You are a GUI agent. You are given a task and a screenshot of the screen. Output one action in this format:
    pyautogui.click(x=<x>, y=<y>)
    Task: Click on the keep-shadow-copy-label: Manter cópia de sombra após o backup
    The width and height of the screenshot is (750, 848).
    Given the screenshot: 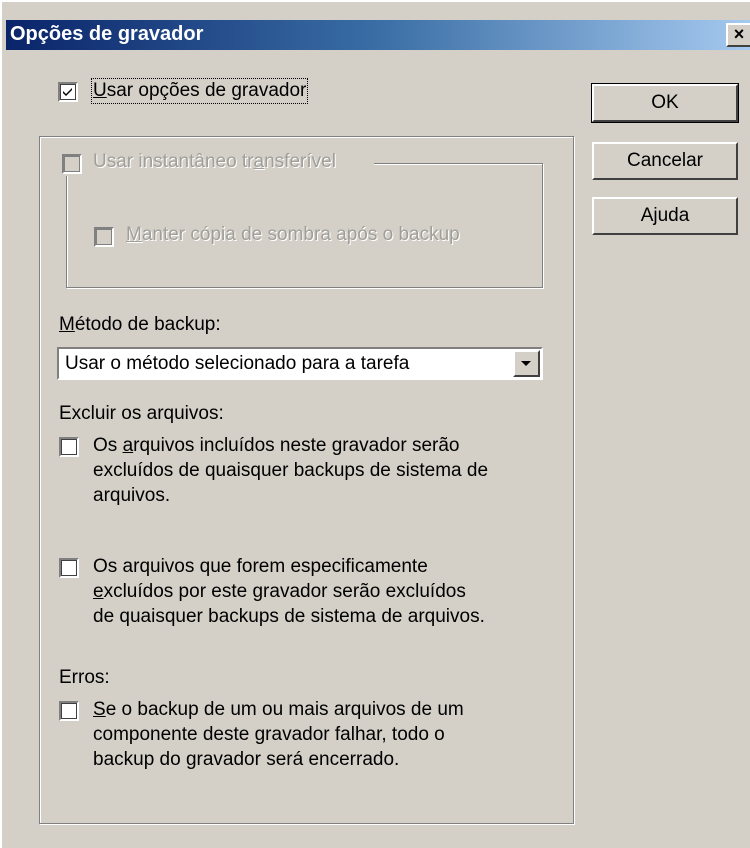 What is the action you would take?
    pyautogui.click(x=293, y=234)
    